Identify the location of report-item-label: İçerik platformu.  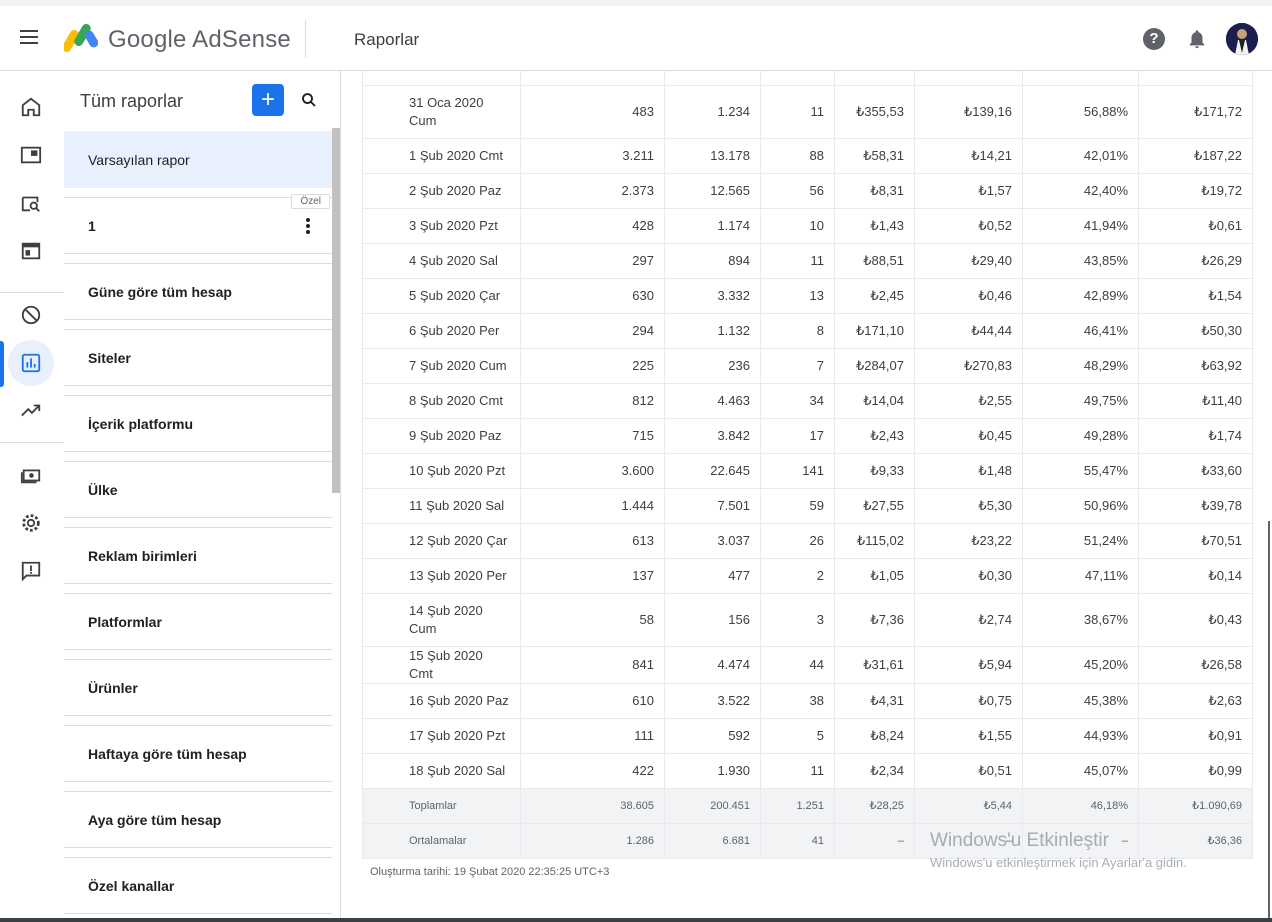
(141, 423).